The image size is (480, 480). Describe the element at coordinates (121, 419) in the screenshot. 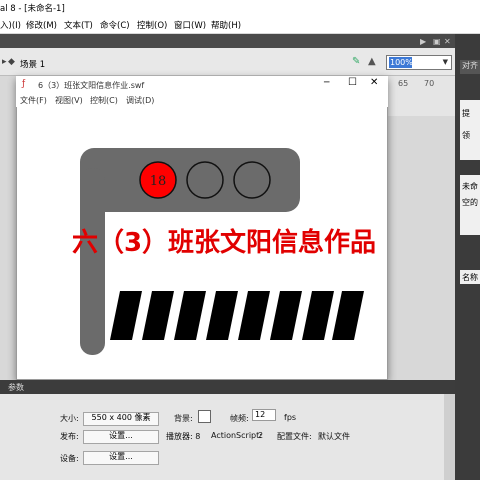

I see `document-size-button: 550 x 400 像素` at that location.